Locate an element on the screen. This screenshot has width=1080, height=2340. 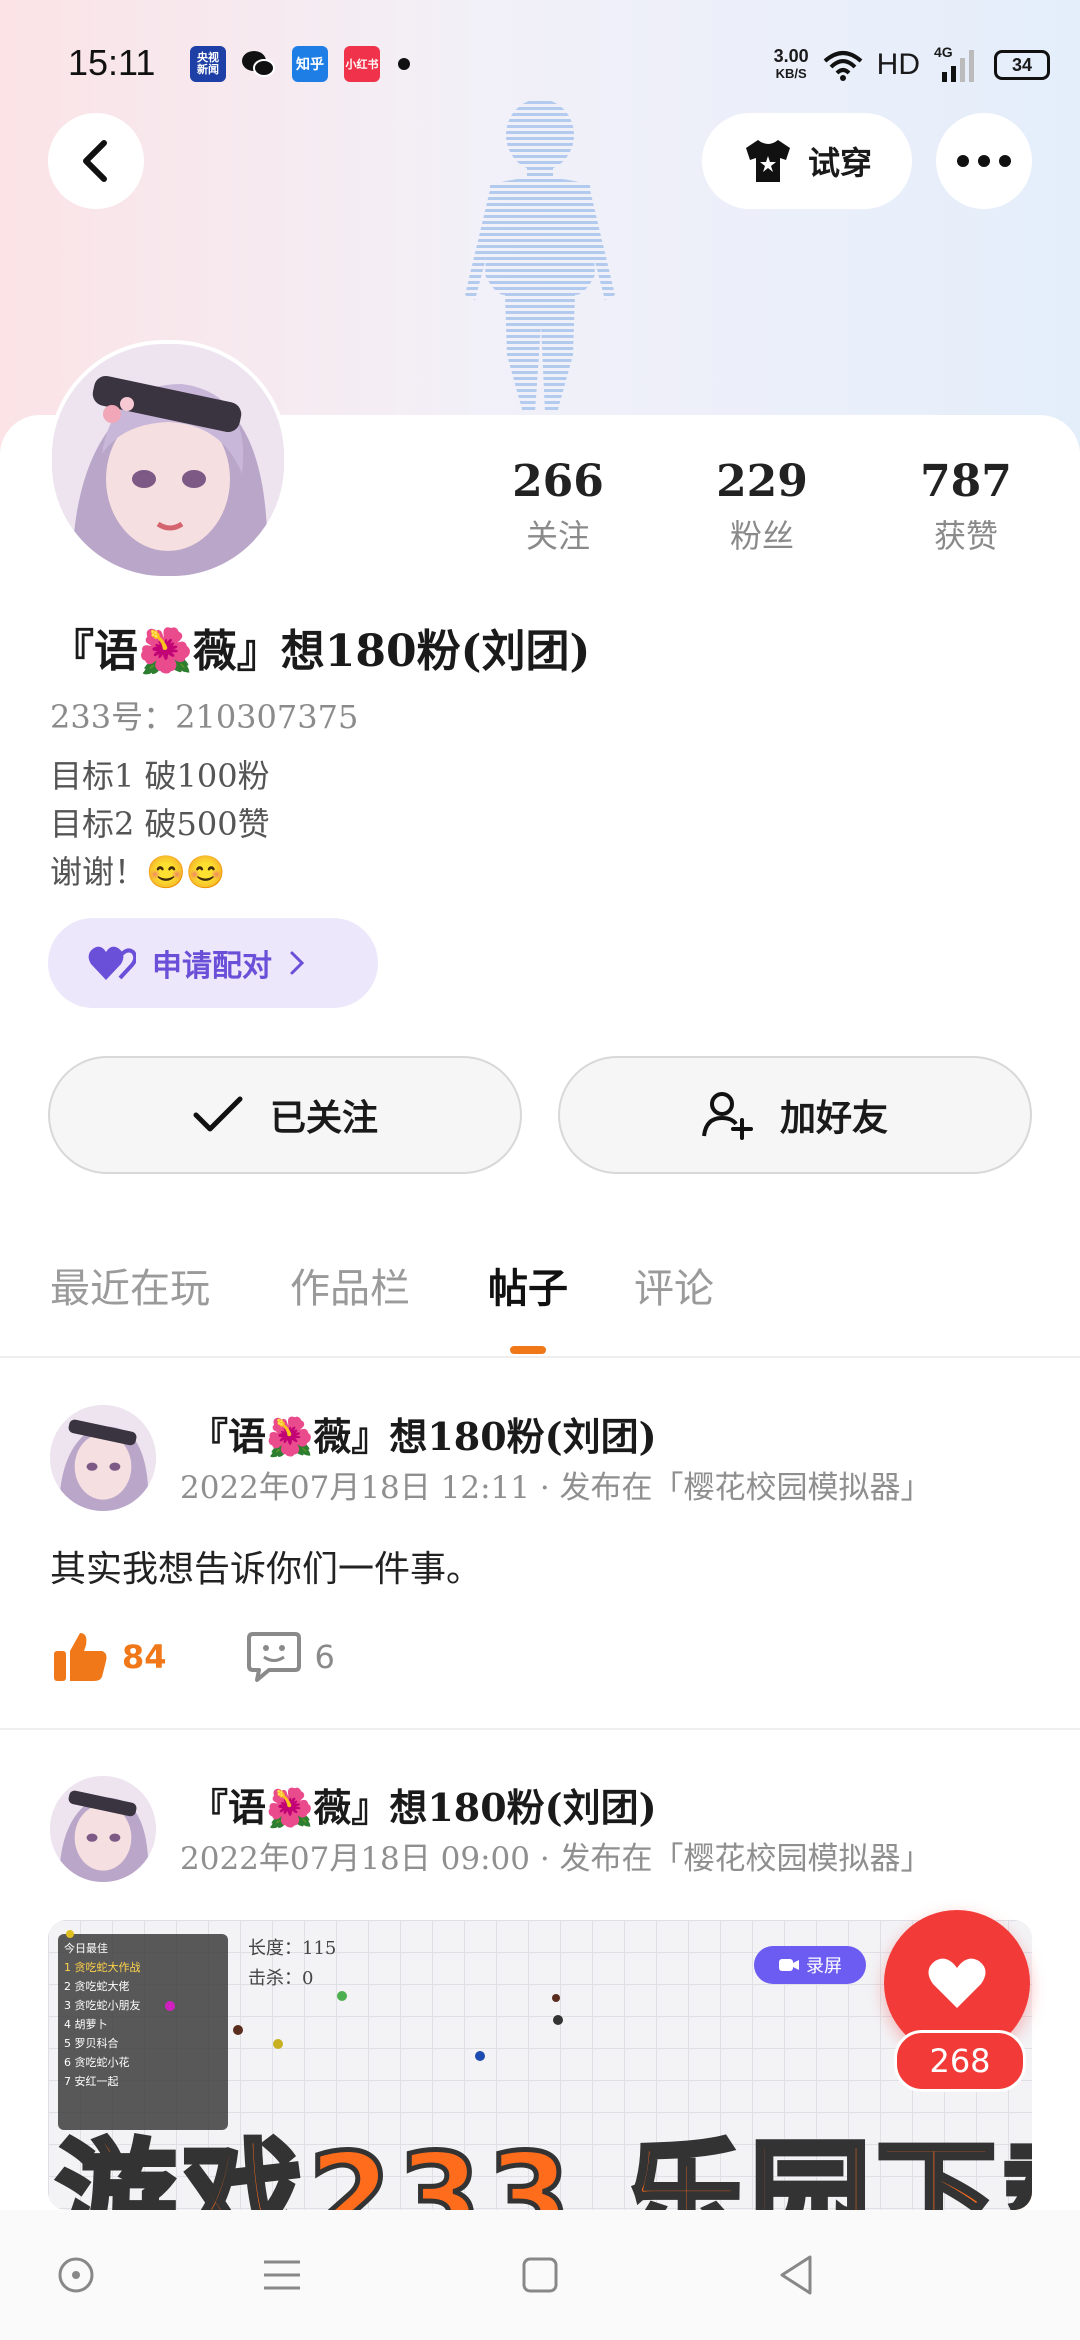
bio-line: 谢谢！😊😊 is located at coordinates (138, 872).